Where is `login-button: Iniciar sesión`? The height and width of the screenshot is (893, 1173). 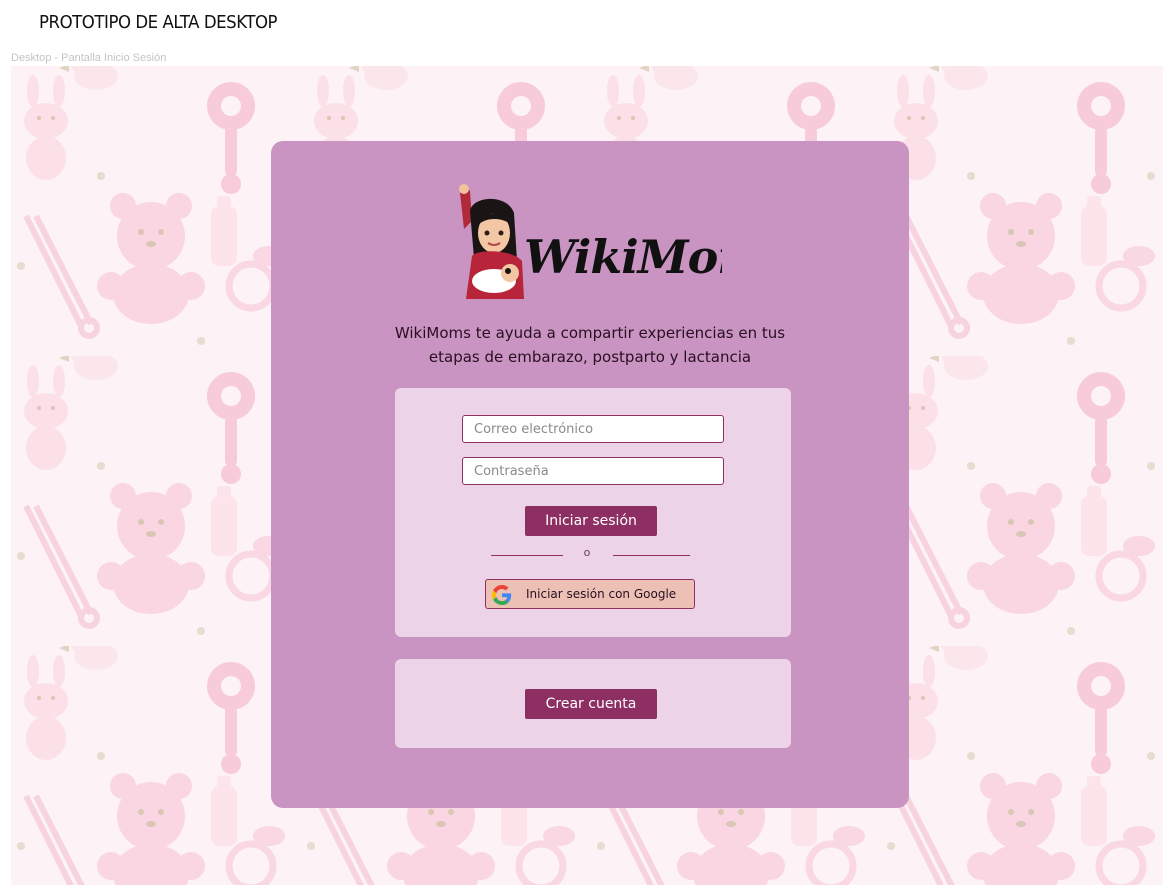 login-button: Iniciar sesión is located at coordinates (591, 521).